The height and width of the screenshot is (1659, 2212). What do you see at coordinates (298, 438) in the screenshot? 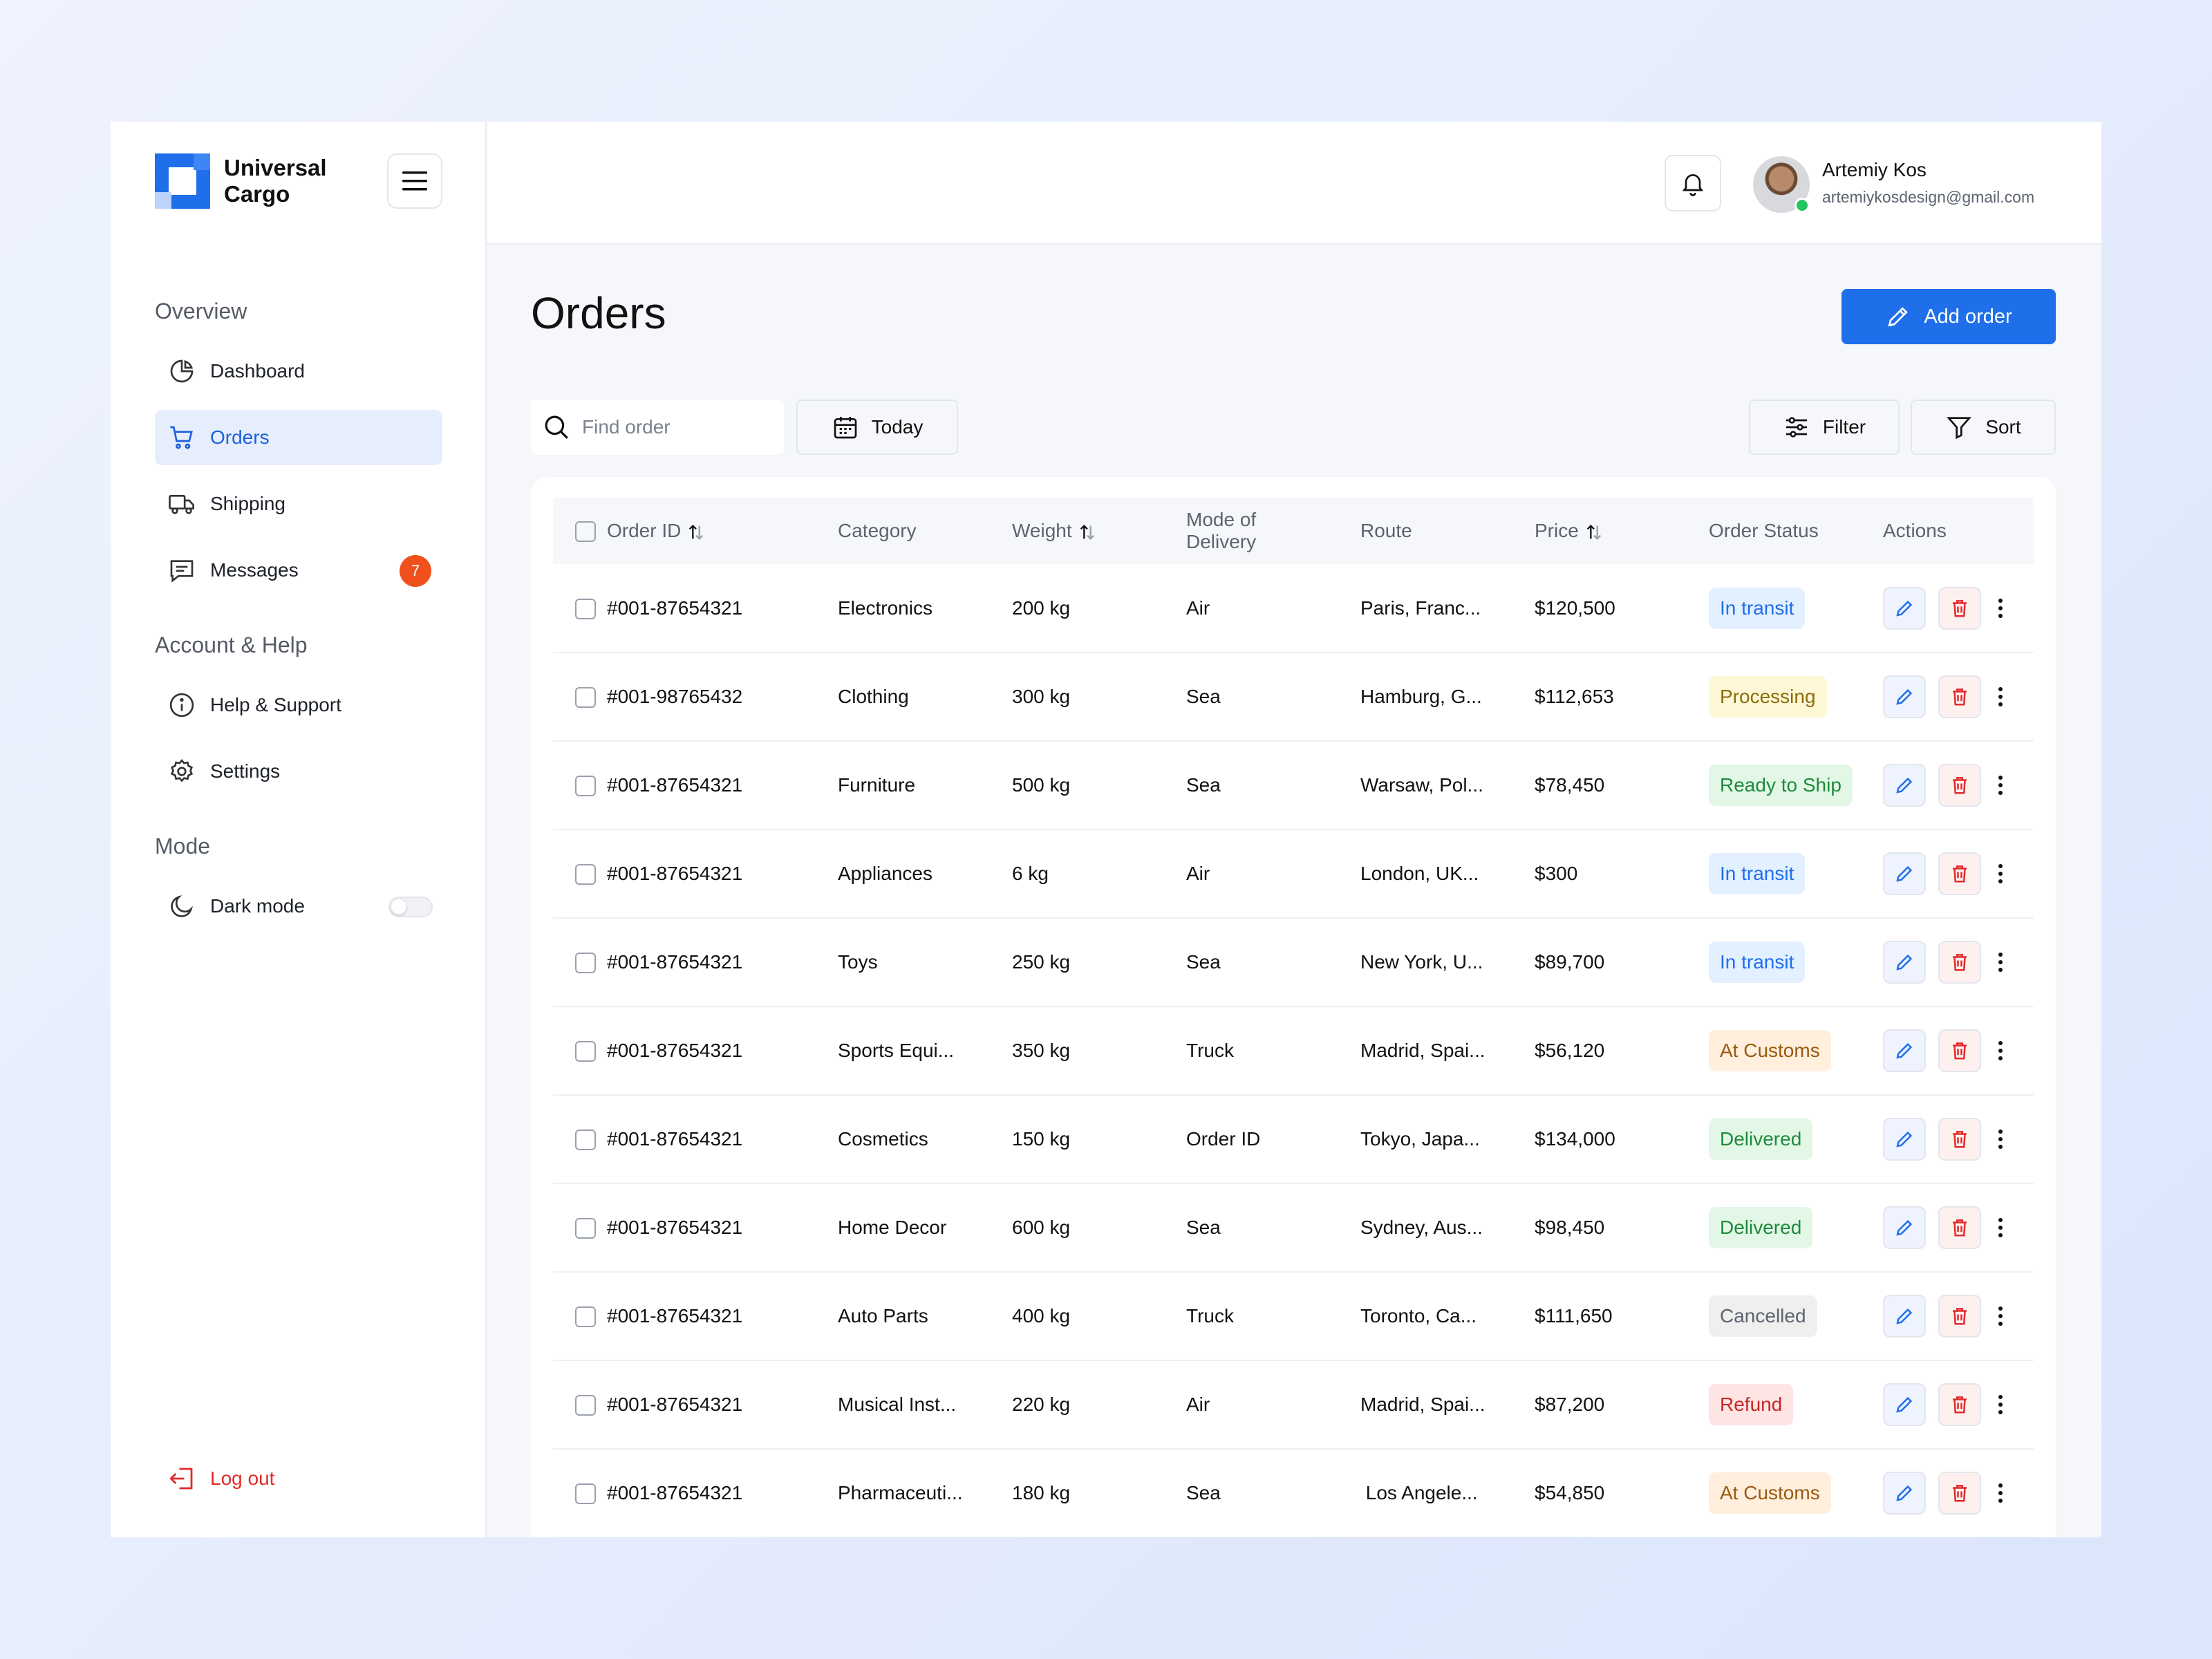
I see `sidebar-item-orders: Orders` at bounding box center [298, 438].